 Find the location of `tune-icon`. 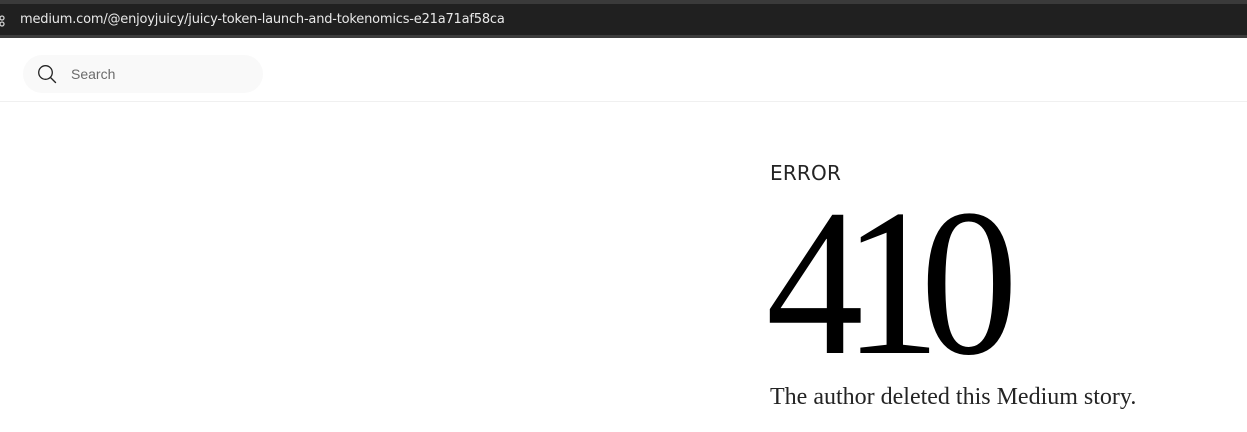

tune-icon is located at coordinates (3, 21).